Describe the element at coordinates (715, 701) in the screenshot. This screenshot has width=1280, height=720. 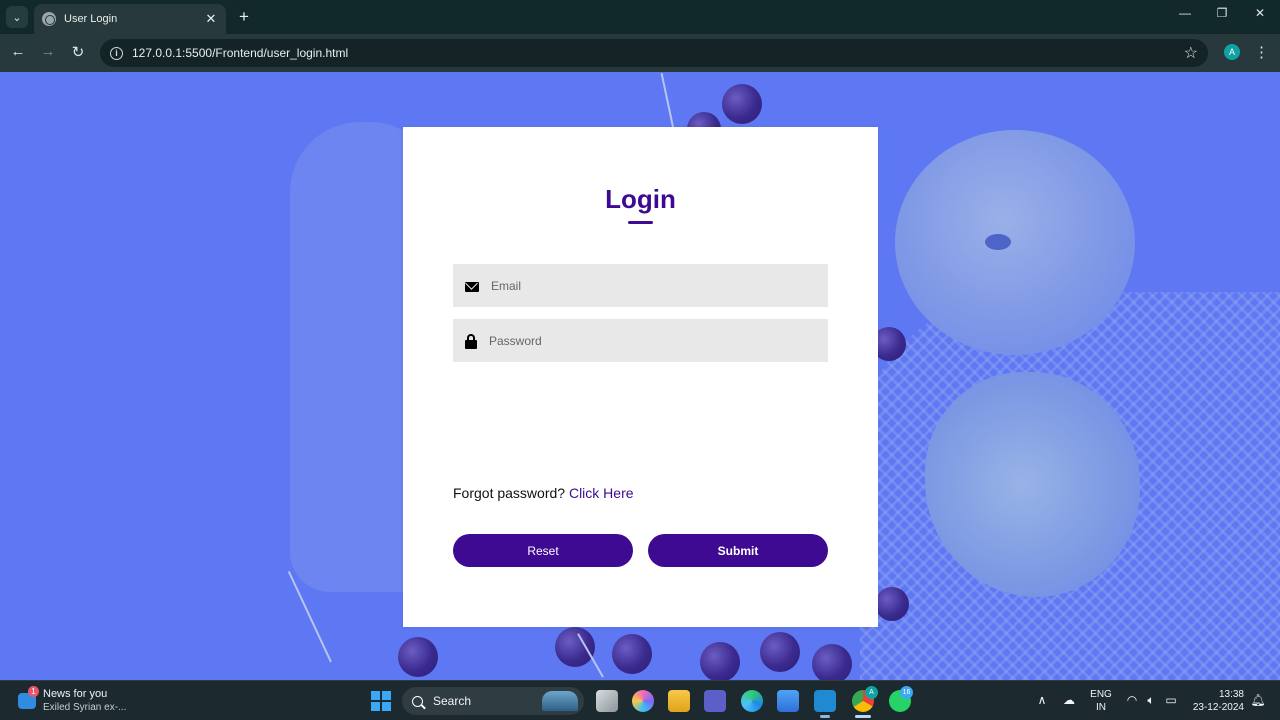
I see `teams-icon` at that location.